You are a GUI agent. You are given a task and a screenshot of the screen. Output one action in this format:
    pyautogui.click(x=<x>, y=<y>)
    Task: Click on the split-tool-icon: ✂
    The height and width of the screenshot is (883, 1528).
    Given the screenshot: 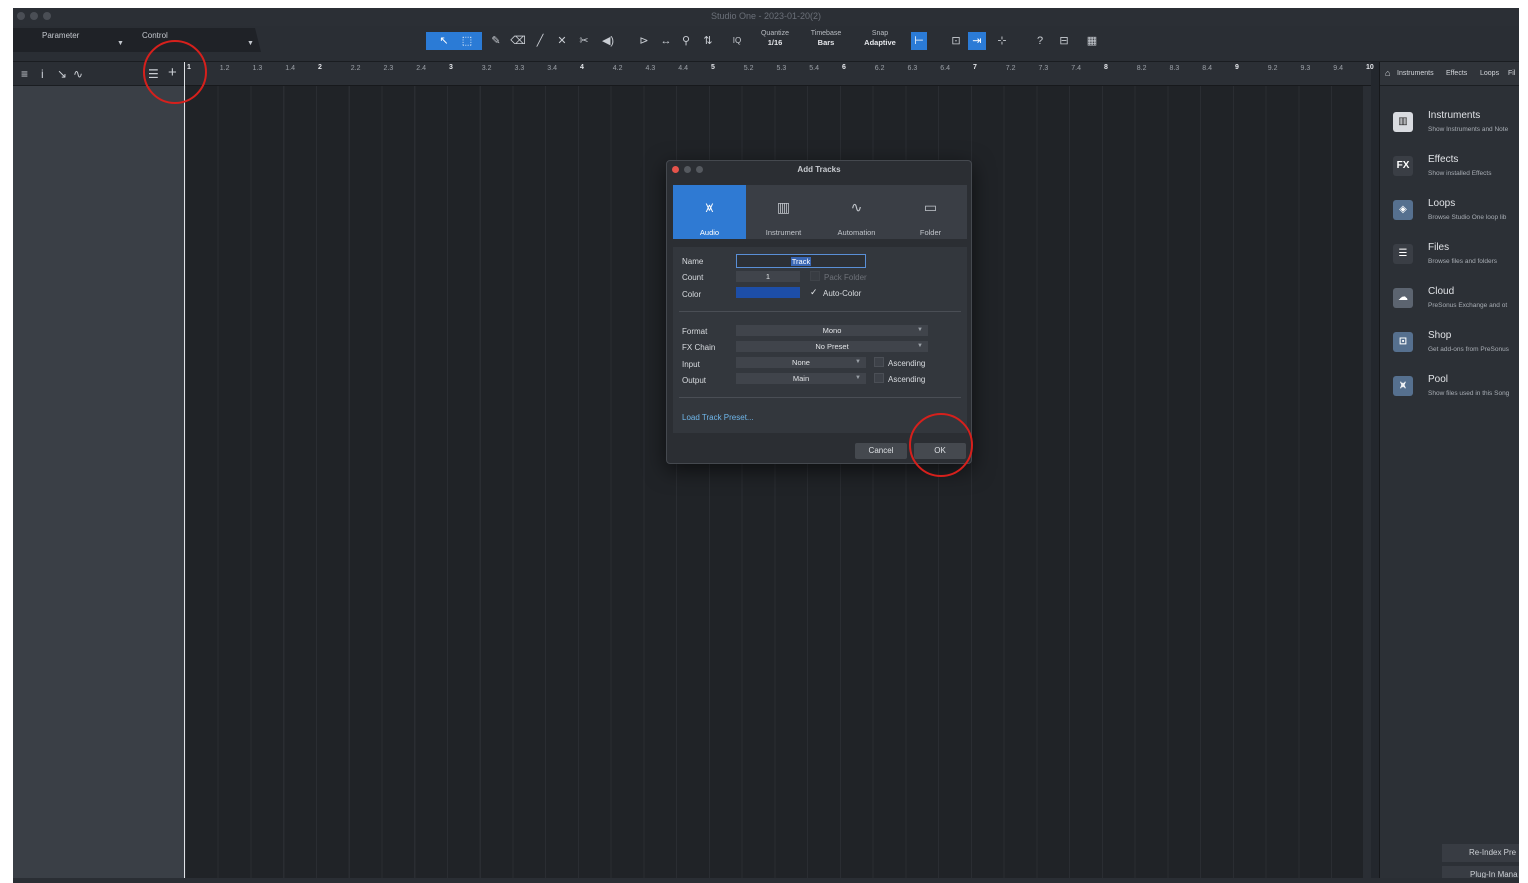 What is the action you would take?
    pyautogui.click(x=584, y=41)
    